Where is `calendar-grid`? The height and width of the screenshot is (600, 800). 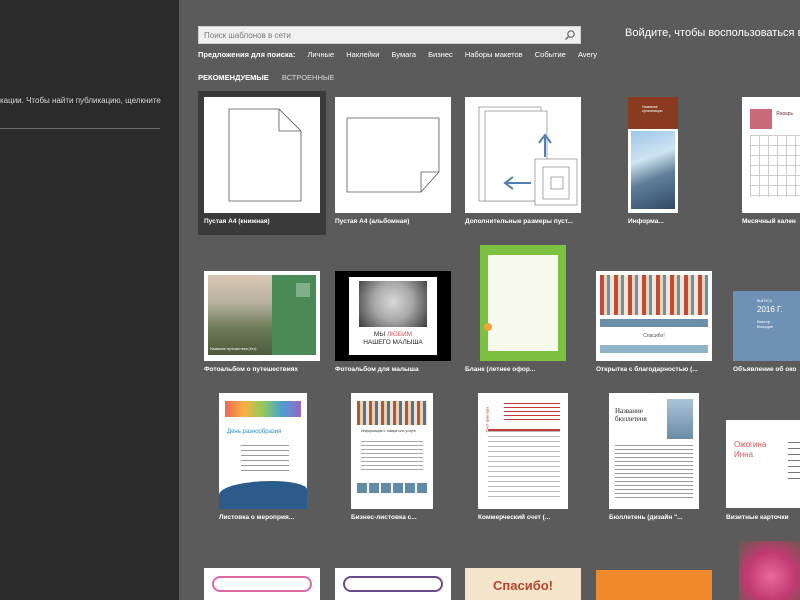 calendar-grid is located at coordinates (775, 166).